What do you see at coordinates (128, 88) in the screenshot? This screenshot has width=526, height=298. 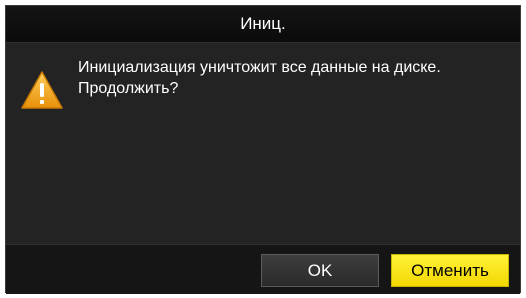 I see `message-line-2: Продолжить?` at bounding box center [128, 88].